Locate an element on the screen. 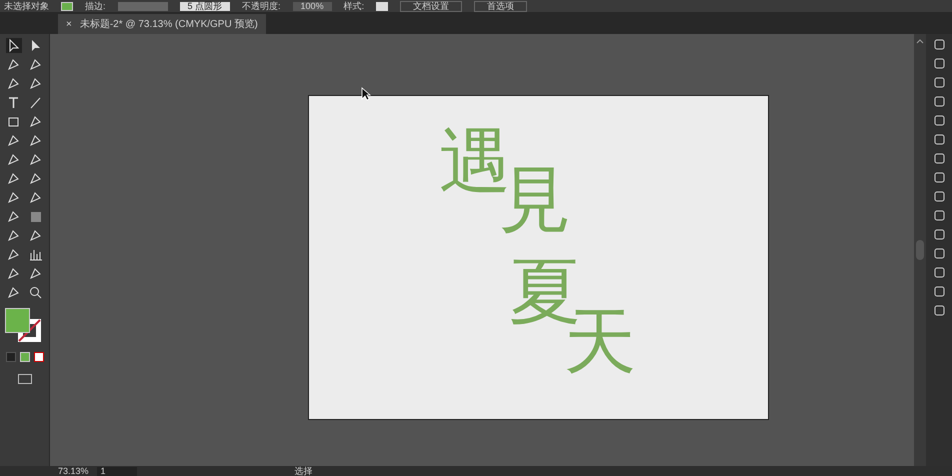 Image resolution: width=952 pixels, height=476 pixels. scroll-up-icon is located at coordinates (920, 41).